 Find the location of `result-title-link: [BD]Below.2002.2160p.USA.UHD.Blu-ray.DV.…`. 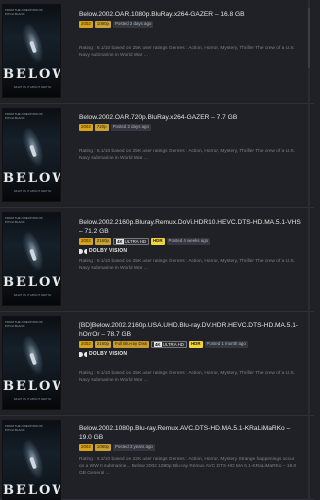

result-title-link: [BD]Below.2002.2160p.USA.UHD.Blu-ray.DV.… is located at coordinates (191, 330).